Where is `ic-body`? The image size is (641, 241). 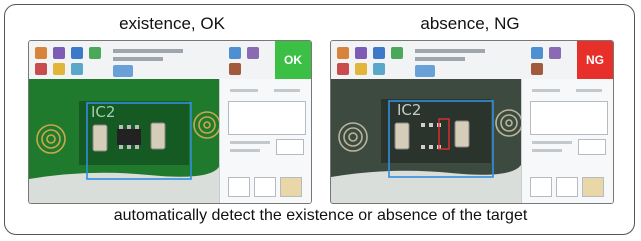 ic-body is located at coordinates (129, 137).